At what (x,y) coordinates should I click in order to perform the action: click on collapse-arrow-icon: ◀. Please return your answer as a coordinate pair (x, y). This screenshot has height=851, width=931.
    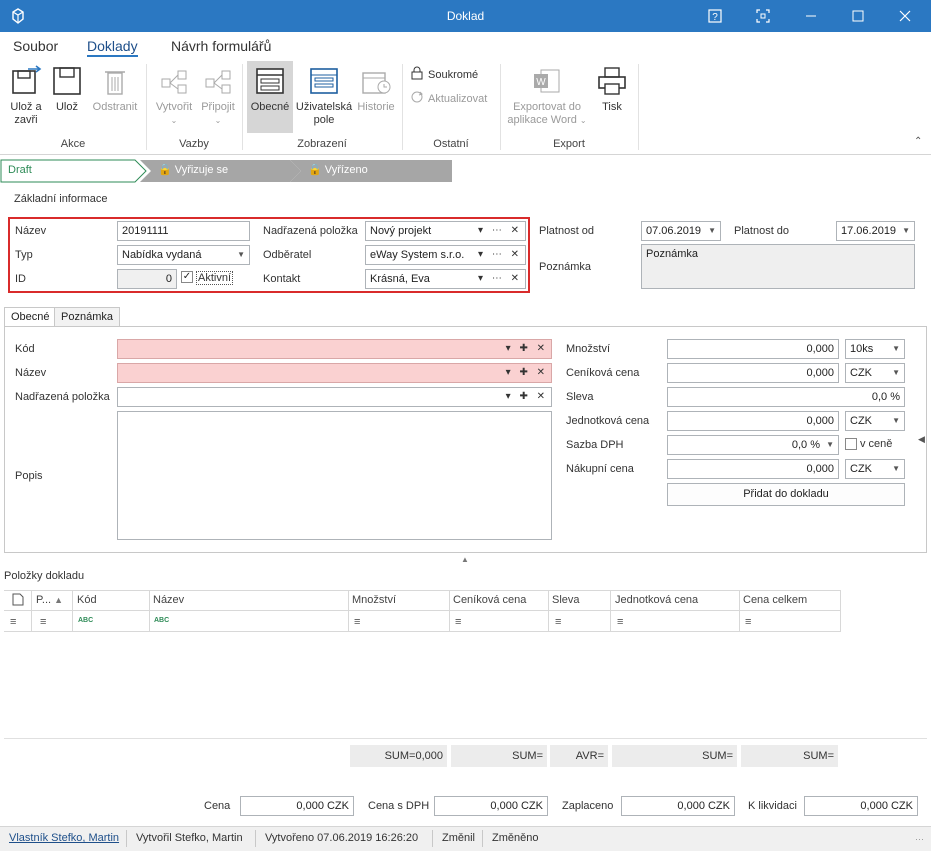
    Looking at the image, I should click on (921, 439).